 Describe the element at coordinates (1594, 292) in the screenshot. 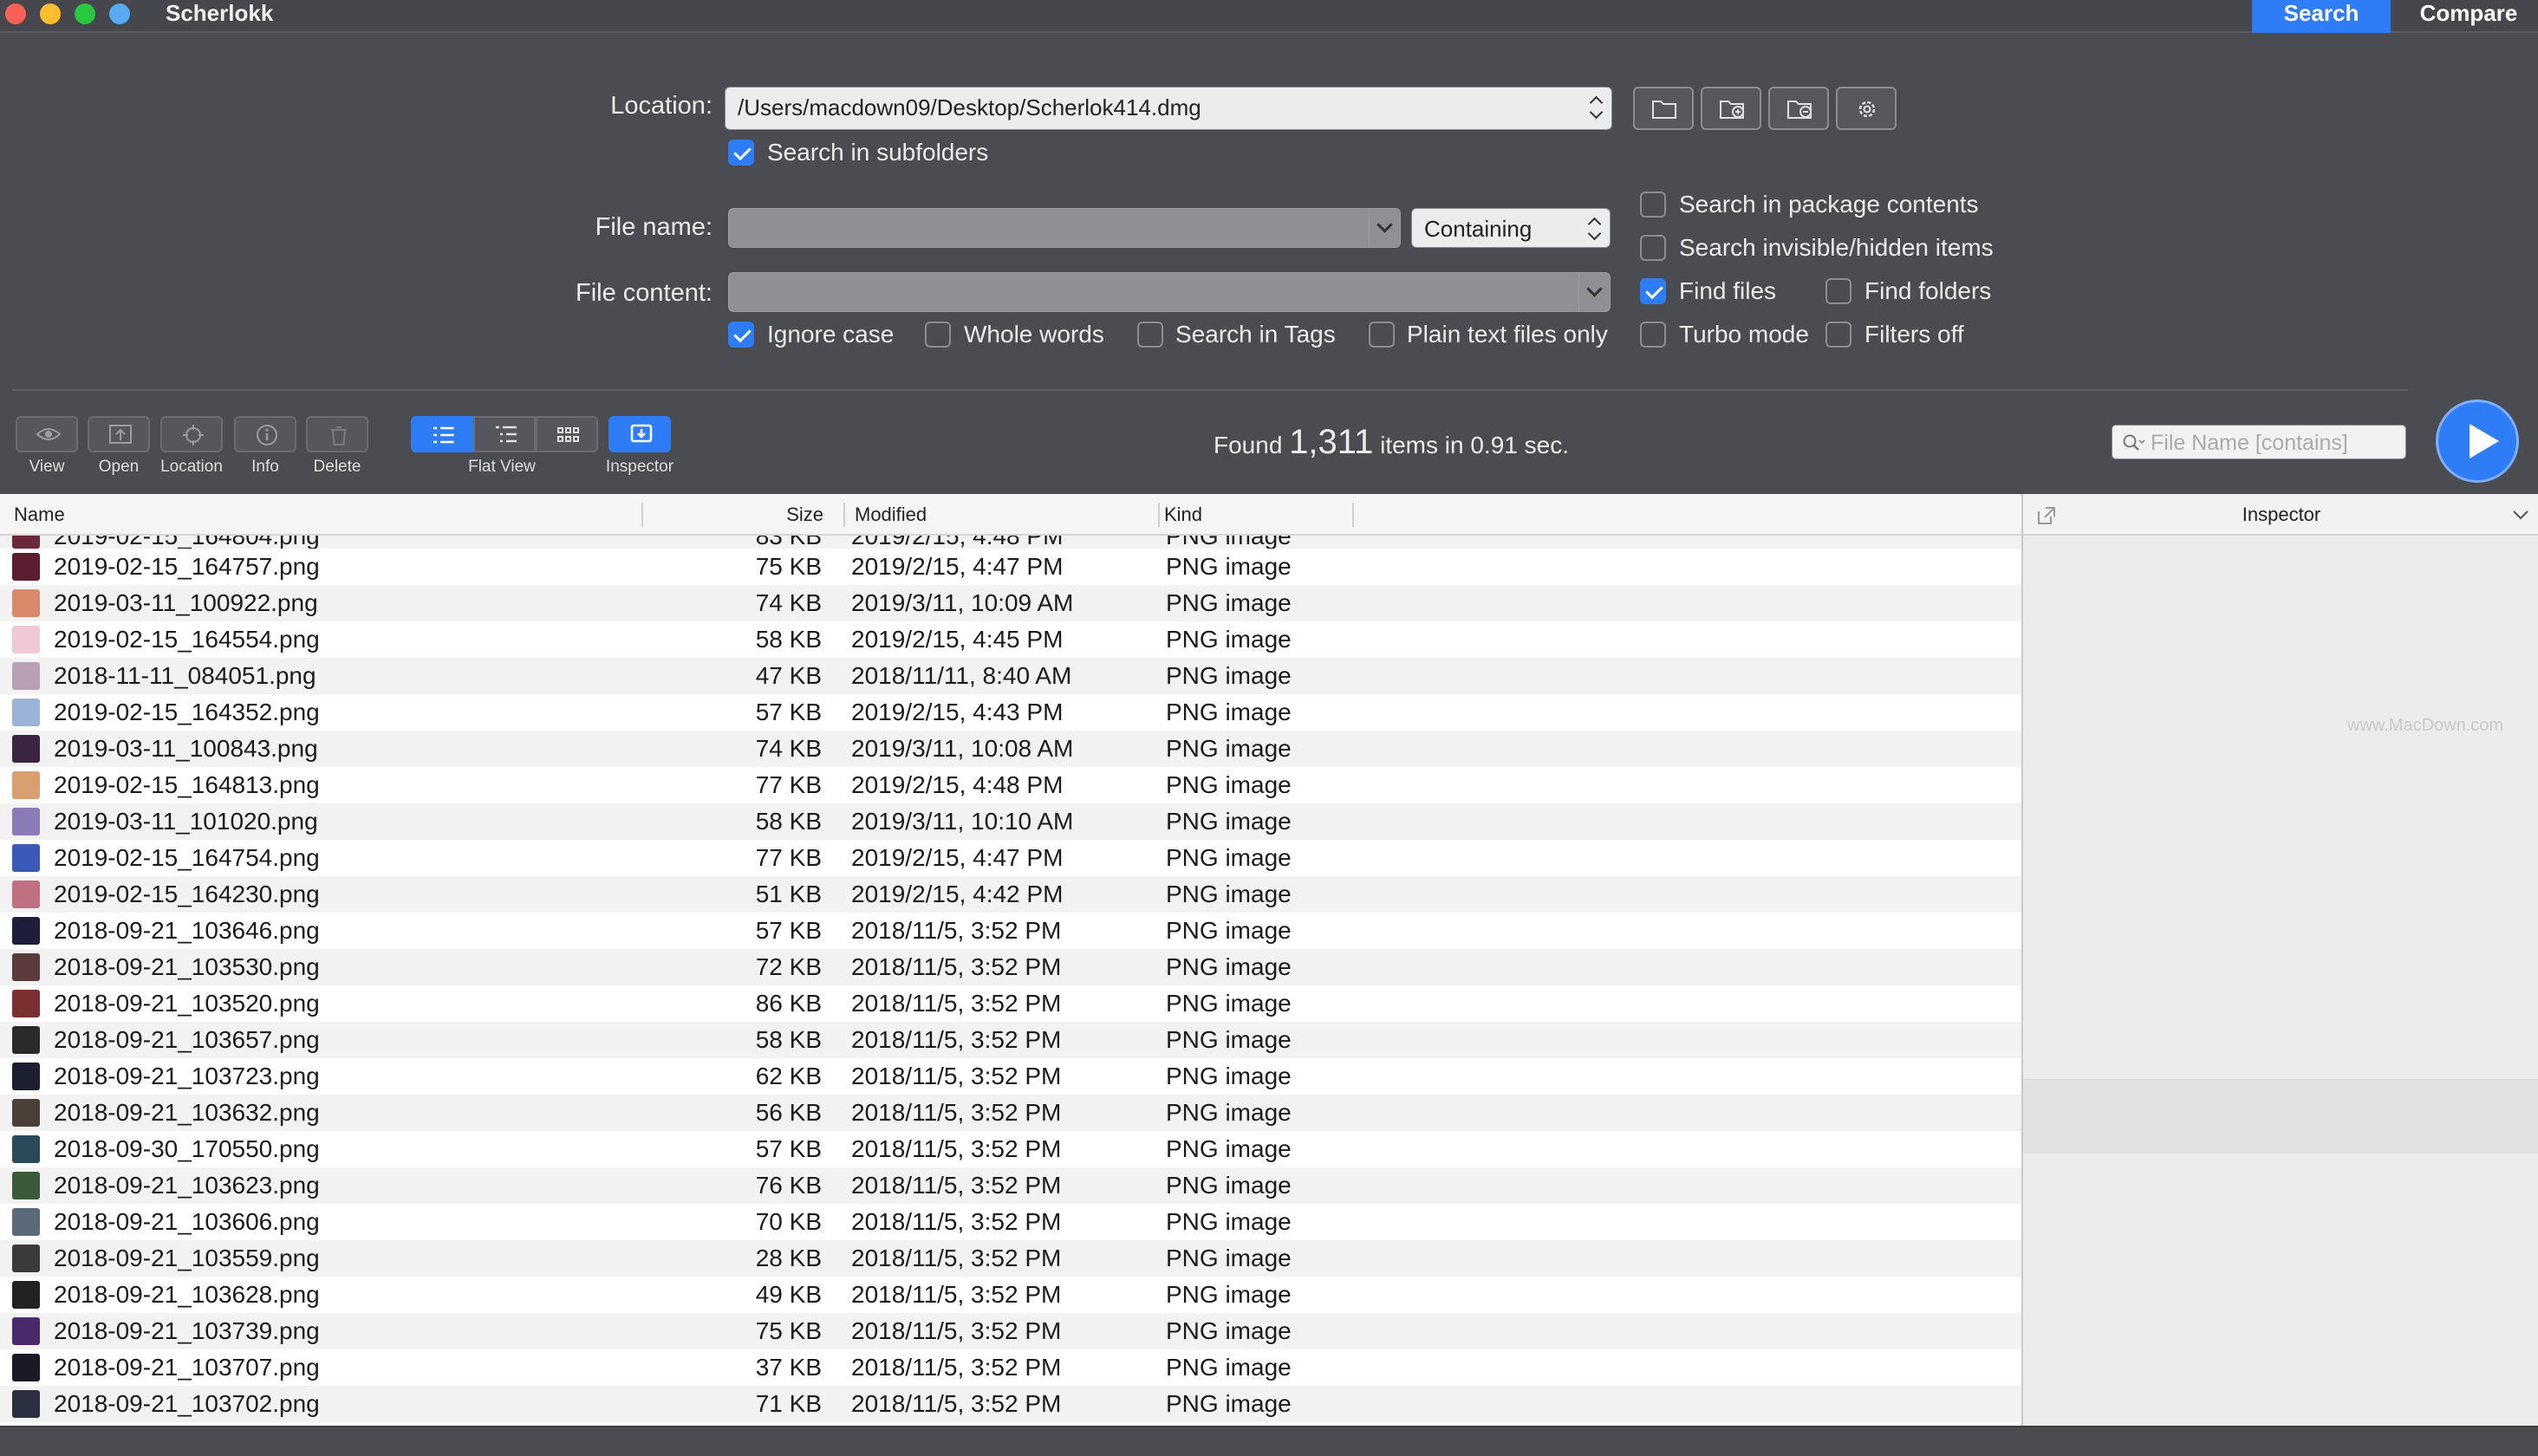

I see `filecontent-history-dropdown` at that location.